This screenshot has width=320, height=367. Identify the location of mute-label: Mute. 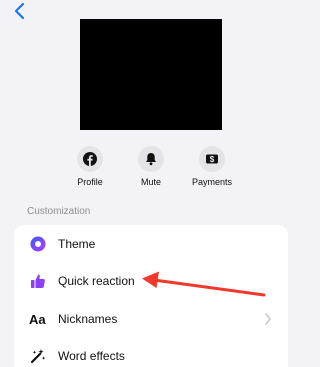
(150, 182).